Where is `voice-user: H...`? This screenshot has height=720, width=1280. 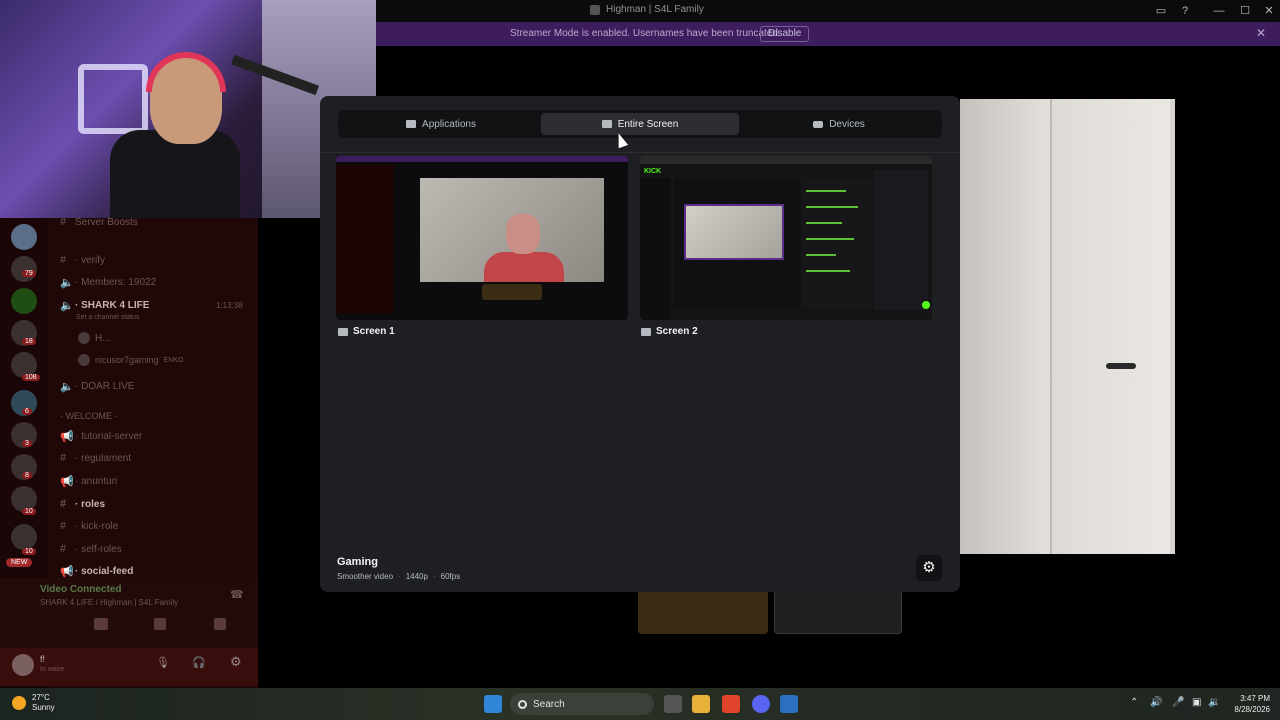 voice-user: H... is located at coordinates (94, 338).